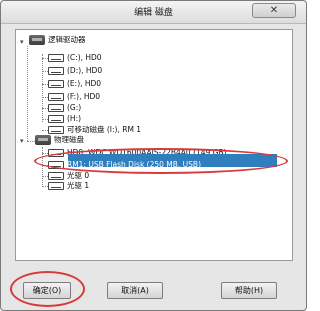 Image resolution: width=320 pixels, height=311 pixels. I want to click on tree-item-drive-d: (D:), HD0, so click(75, 71).